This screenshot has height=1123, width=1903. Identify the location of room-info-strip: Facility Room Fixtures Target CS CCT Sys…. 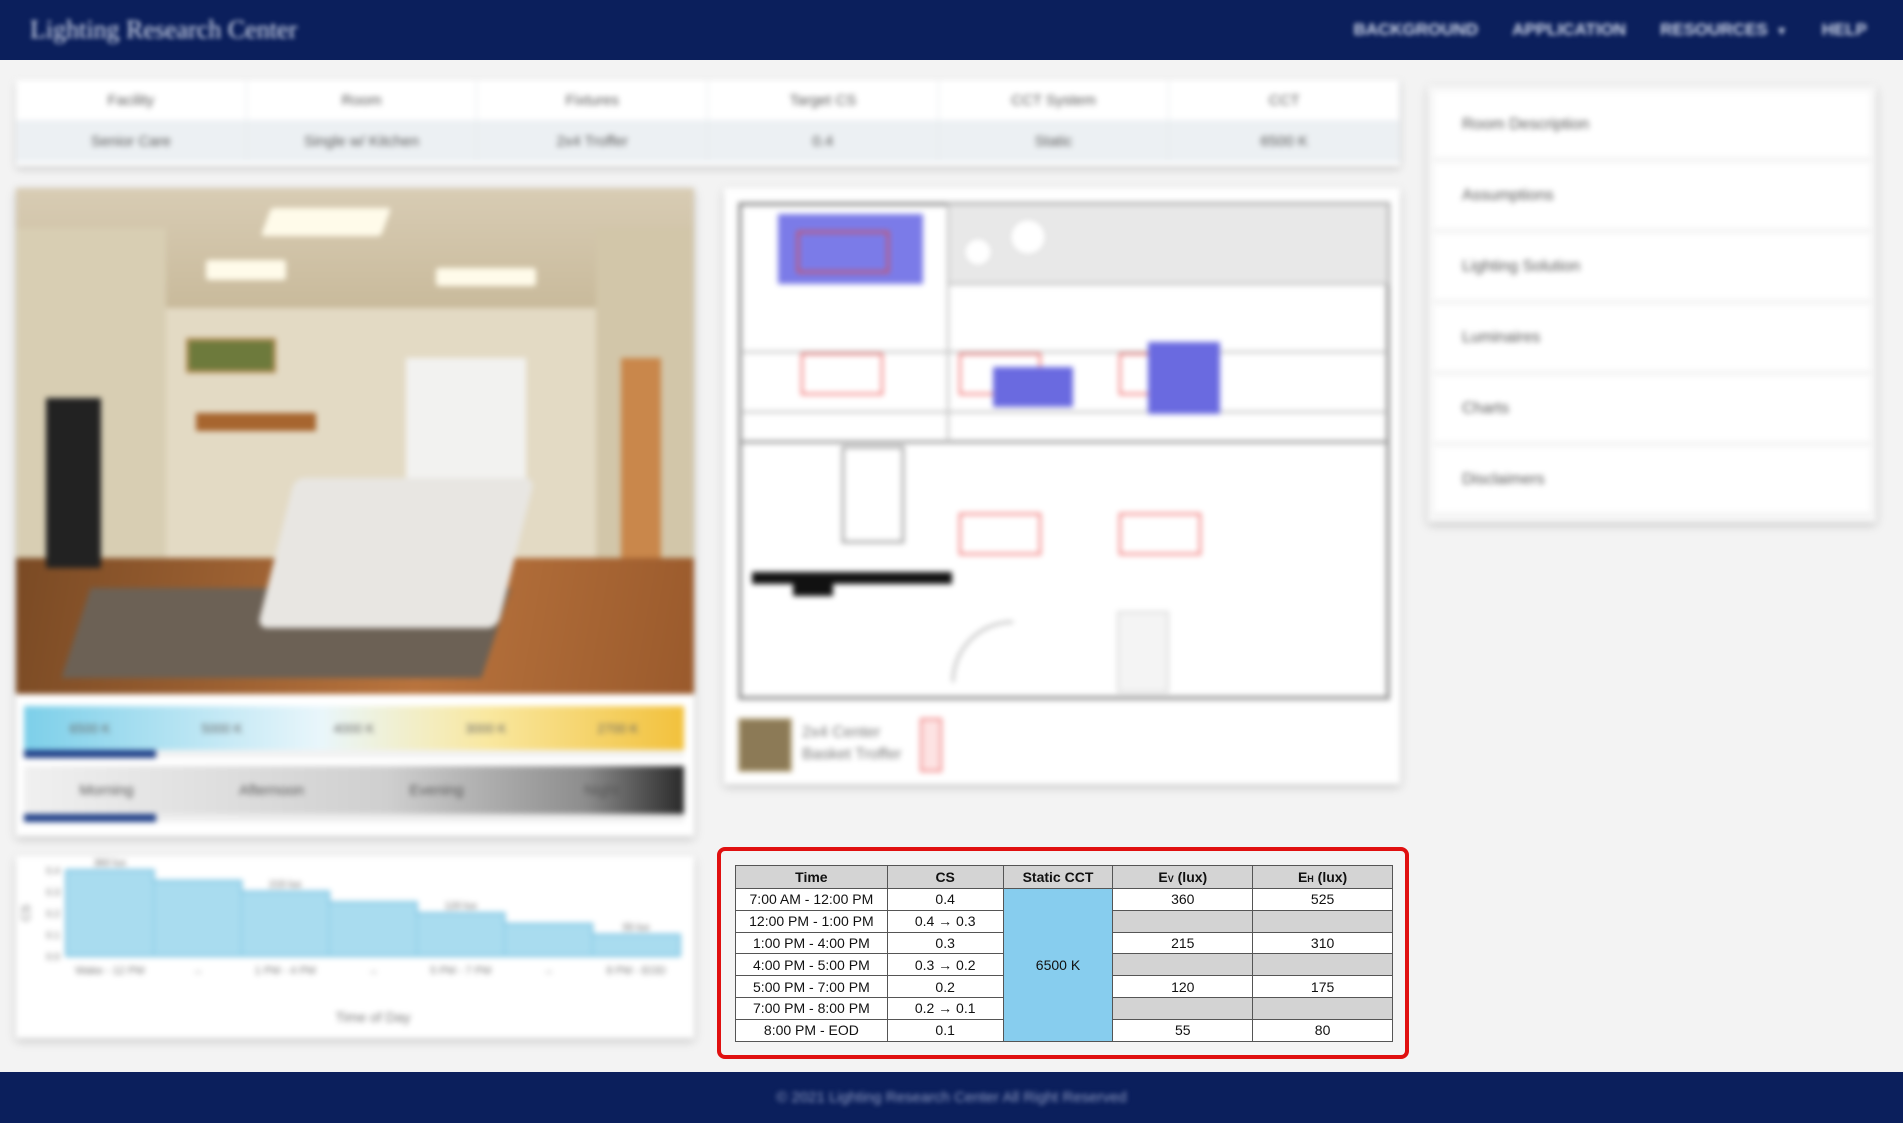
(708, 123).